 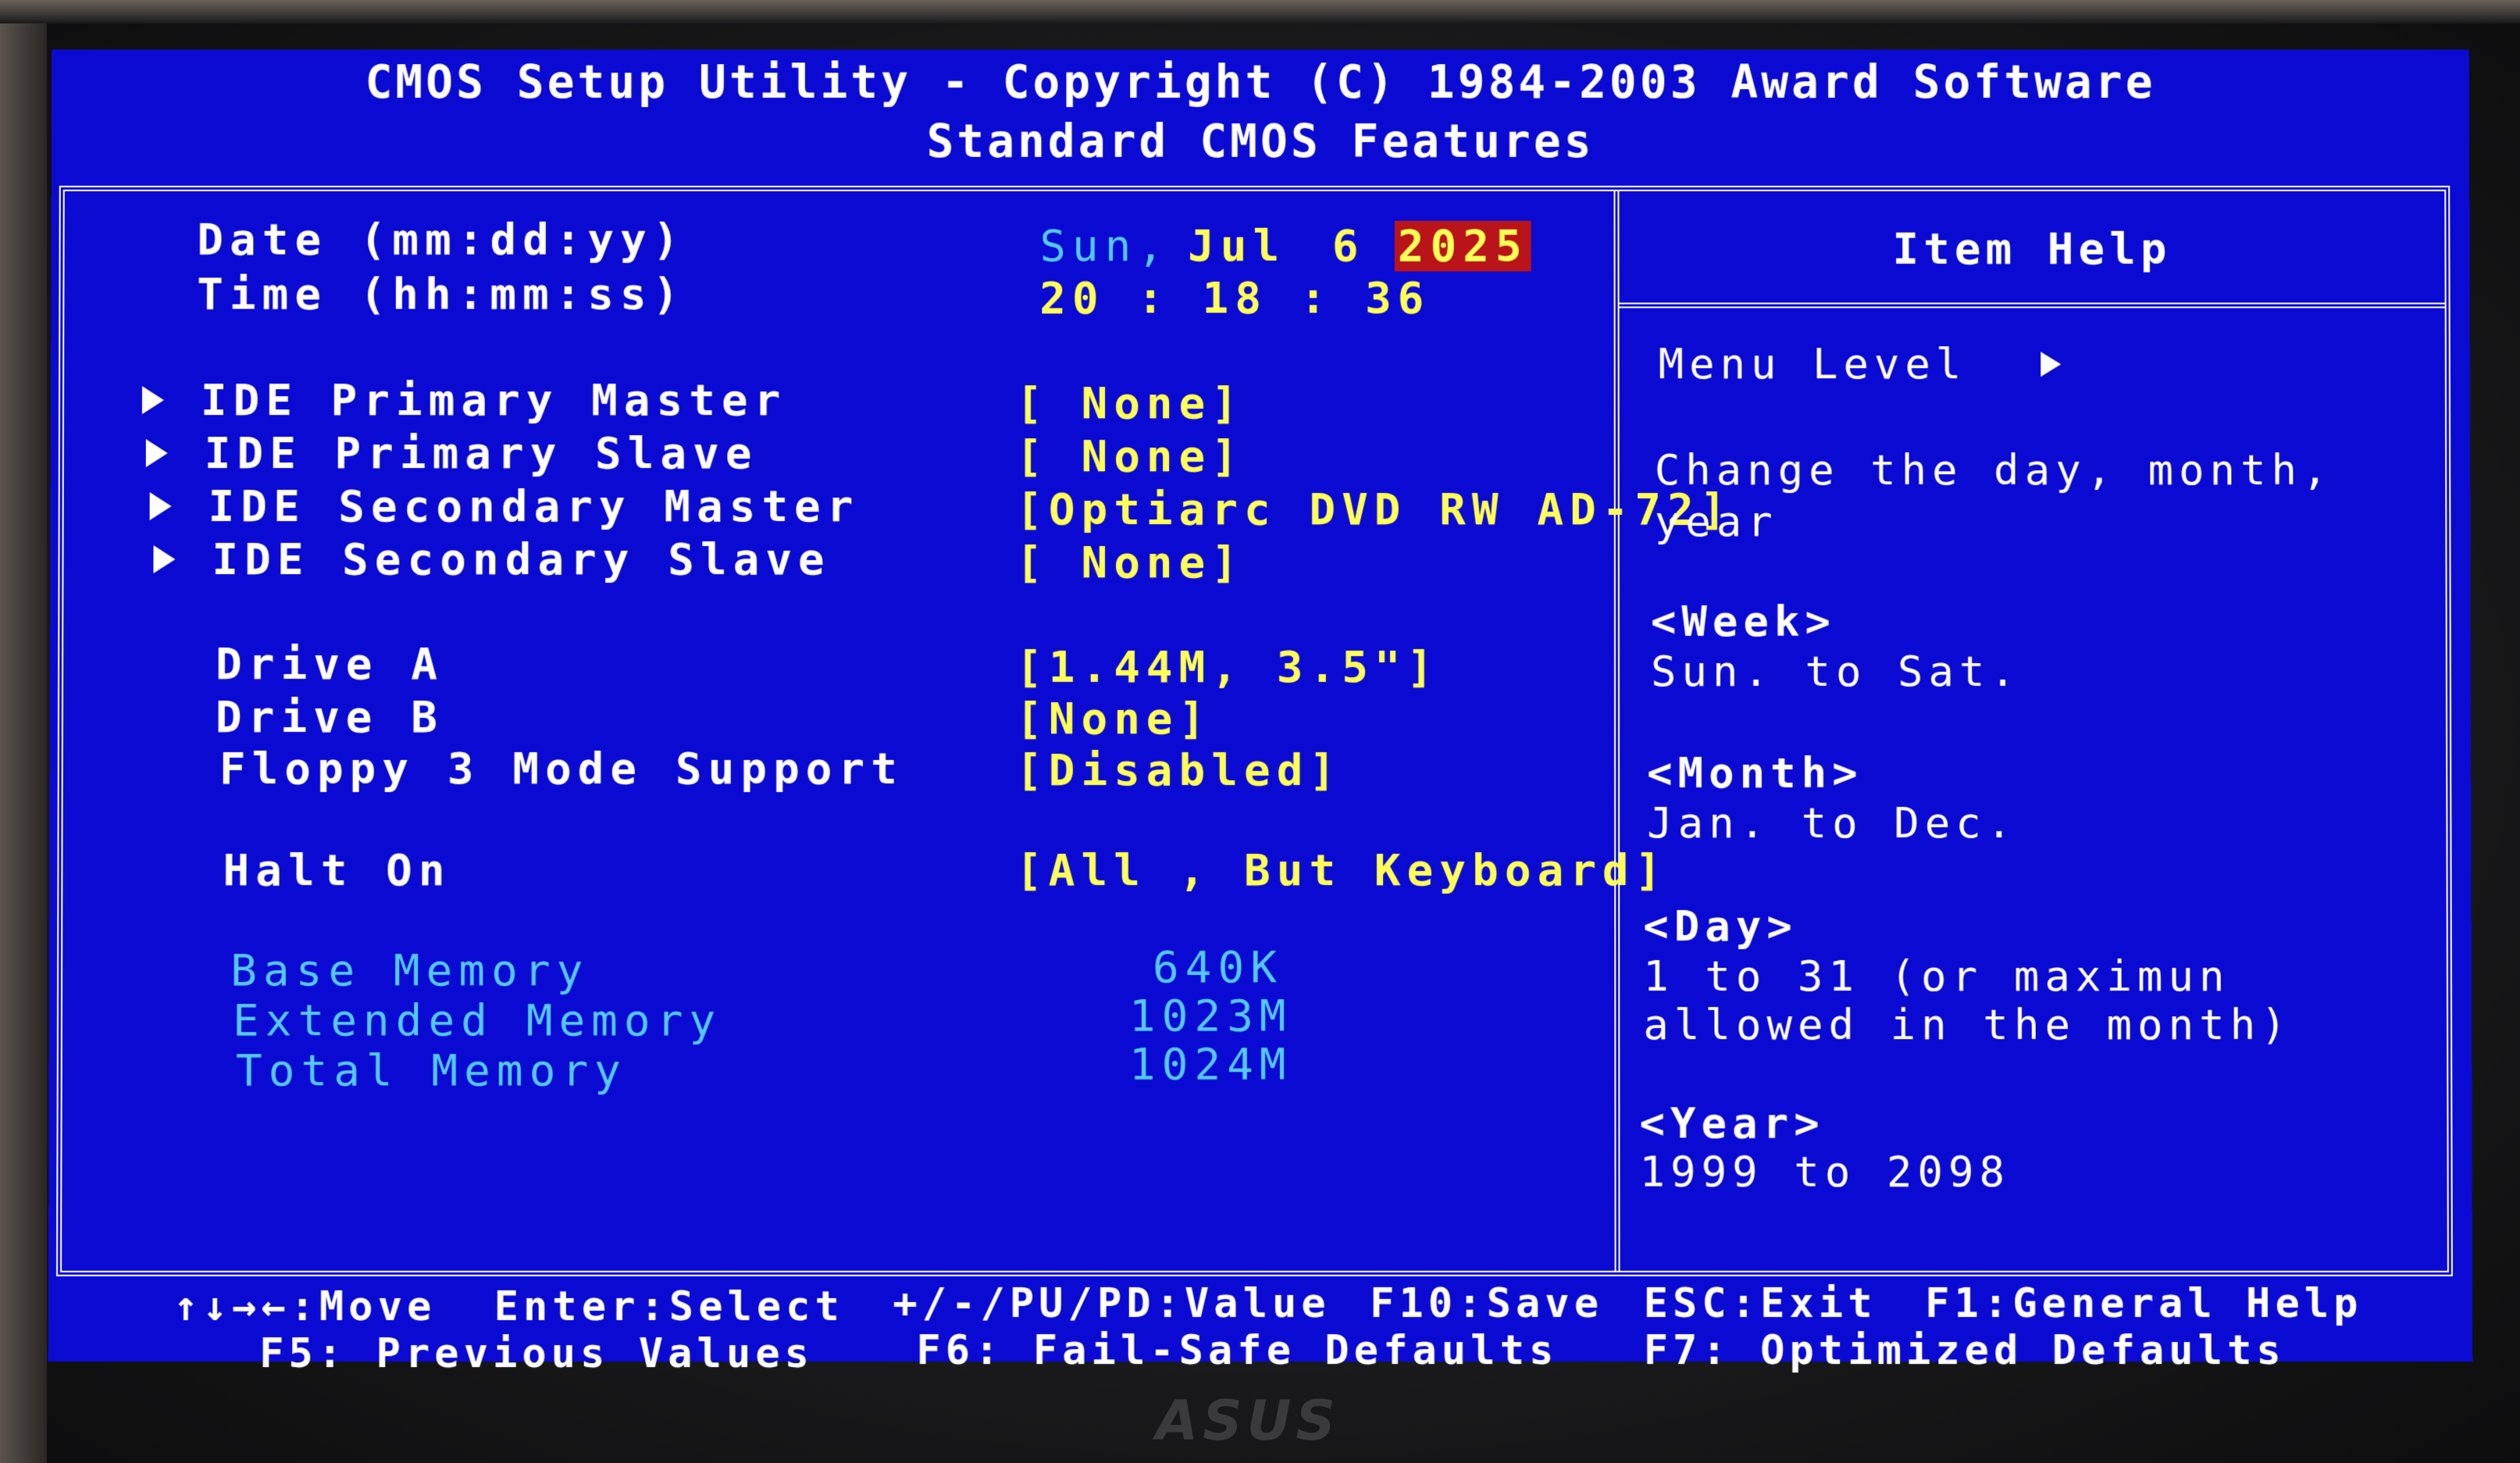 What do you see at coordinates (534, 507) in the screenshot?
I see `ide-secondary-master-label: IDE Secondary Master` at bounding box center [534, 507].